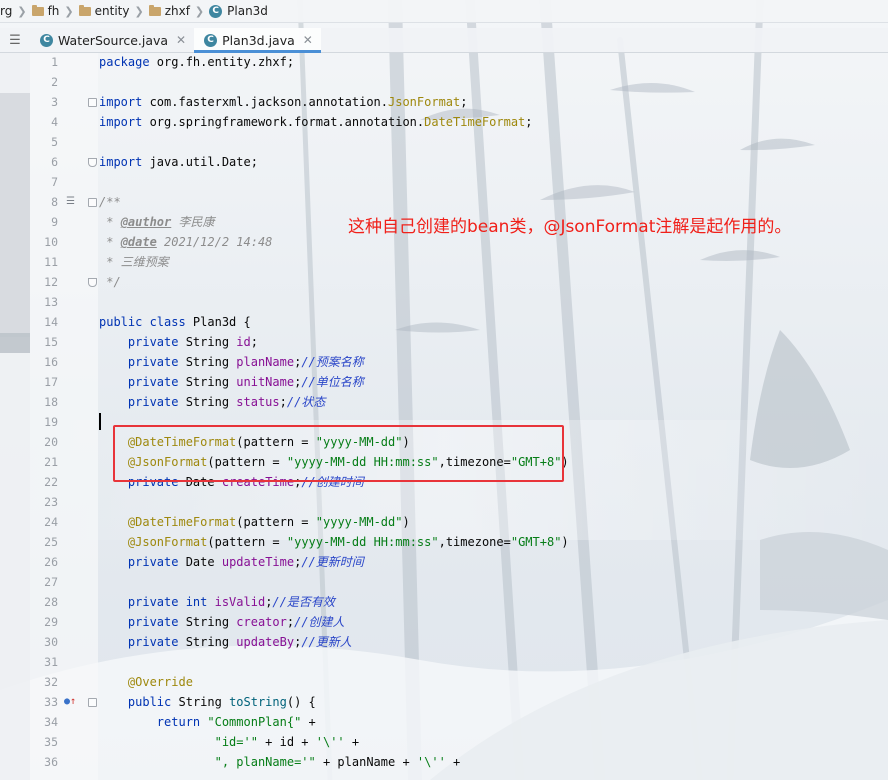 The width and height of the screenshot is (888, 780). I want to click on breadcrumb: rg ❯ fh ❯ entity ❯ zhxf ❯ C Plan3d, so click(444, 11).